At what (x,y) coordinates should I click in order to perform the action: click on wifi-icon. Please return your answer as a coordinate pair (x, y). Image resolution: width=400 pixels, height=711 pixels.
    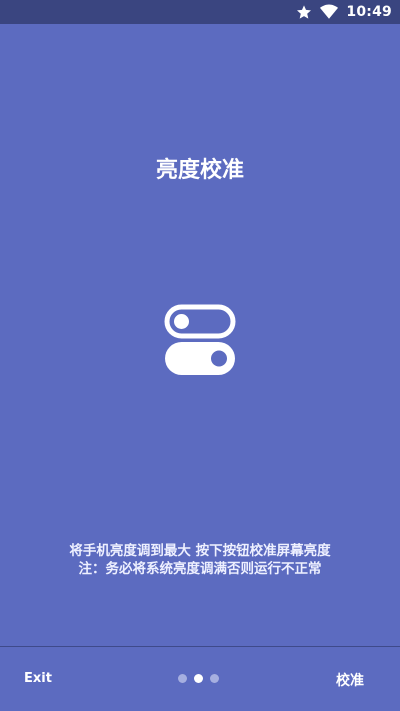
    Looking at the image, I should click on (329, 12).